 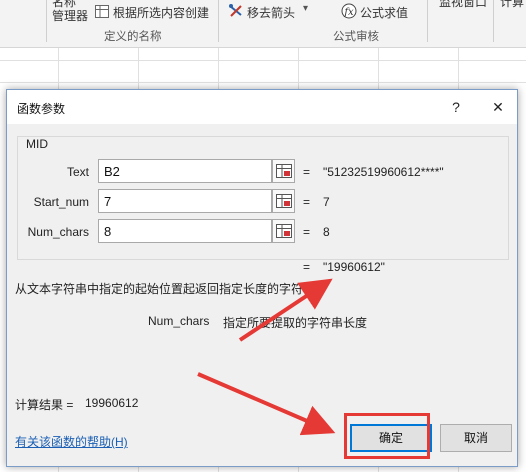 What do you see at coordinates (159, 289) in the screenshot?
I see `function-description: 从文本字符串中指定的起始位置起返回指定长度的字符` at bounding box center [159, 289].